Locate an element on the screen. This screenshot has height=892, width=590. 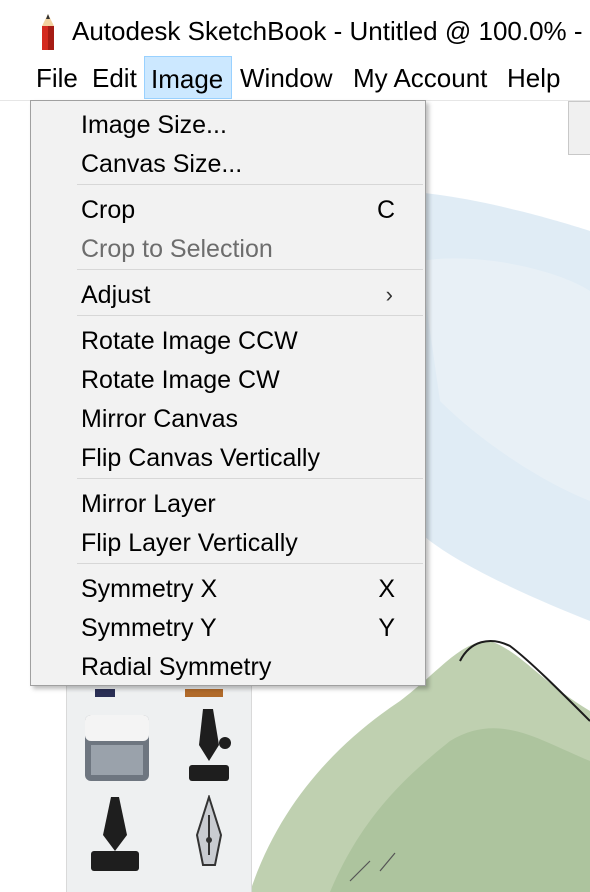
menu-item-crop: Crop C is located at coordinates (241, 210).